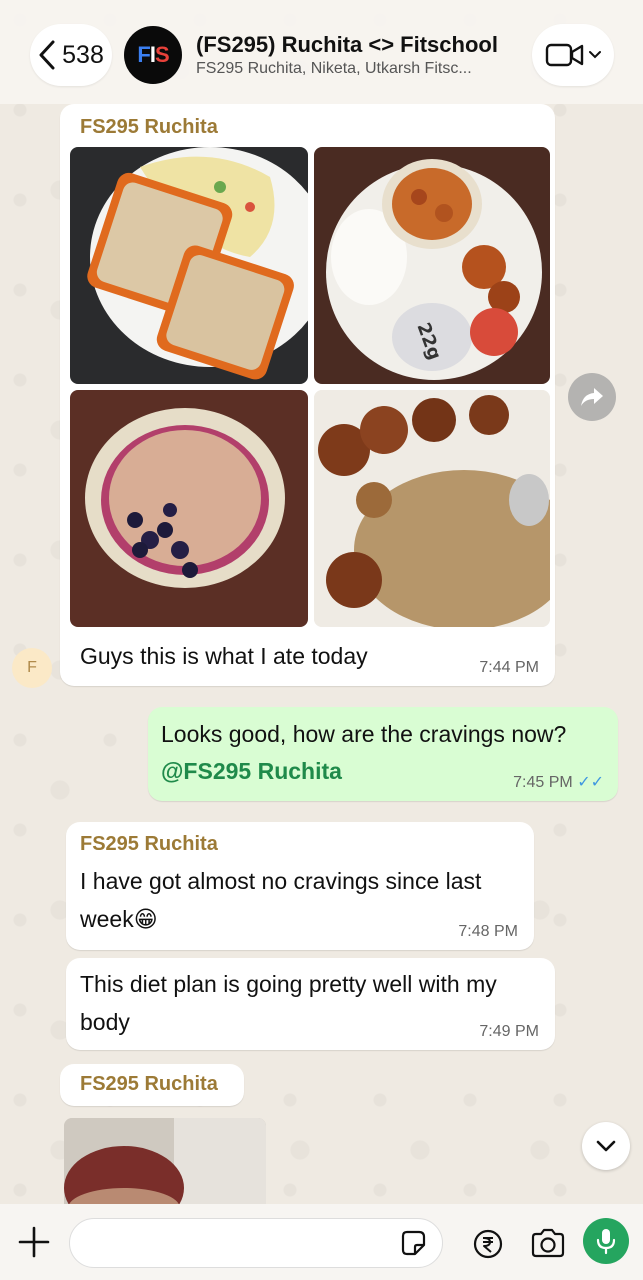 The height and width of the screenshot is (1280, 643). I want to click on photo-rice-paneer-protein-cup: 22g, so click(432, 265).